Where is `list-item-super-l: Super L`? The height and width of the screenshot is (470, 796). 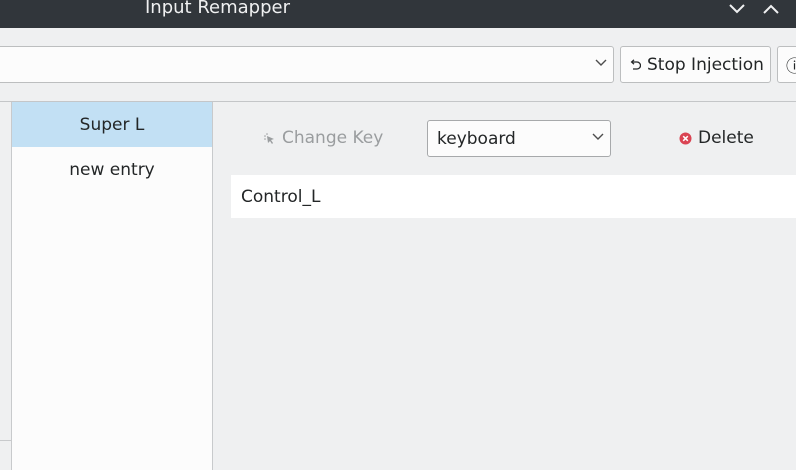
list-item-super-l: Super L is located at coordinates (112, 124).